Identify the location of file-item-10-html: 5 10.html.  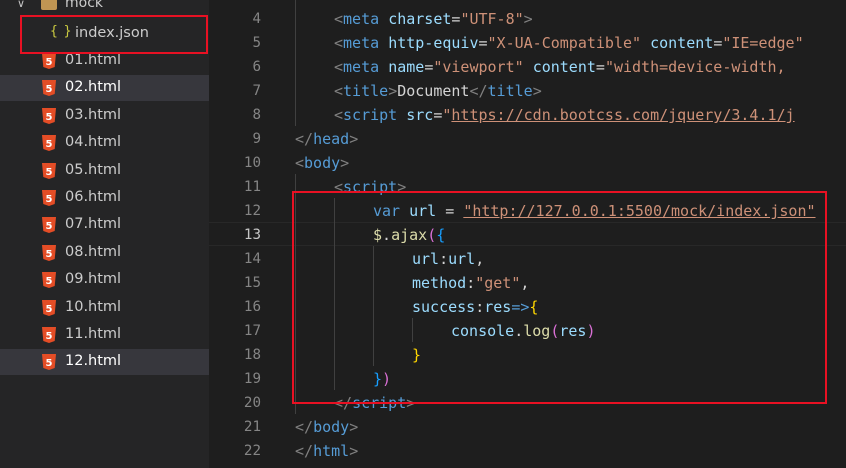
(104, 308).